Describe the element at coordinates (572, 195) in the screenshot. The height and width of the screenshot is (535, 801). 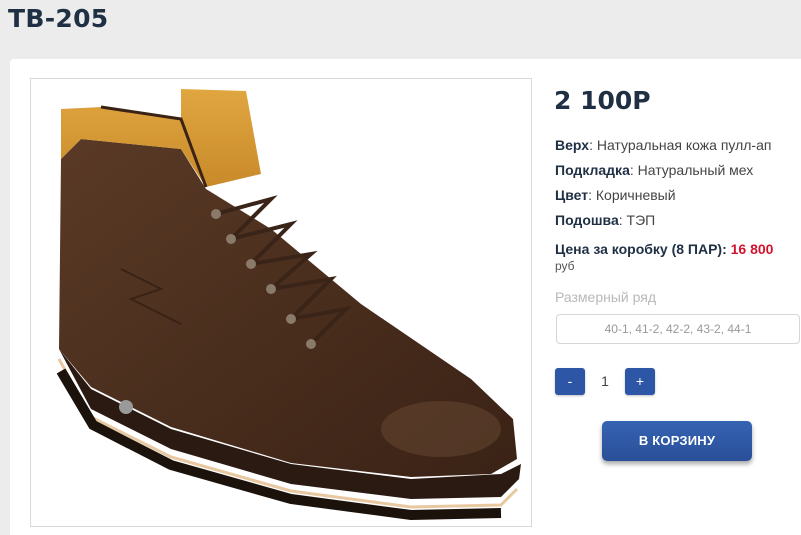
I see `spec-label: Цвет` at that location.